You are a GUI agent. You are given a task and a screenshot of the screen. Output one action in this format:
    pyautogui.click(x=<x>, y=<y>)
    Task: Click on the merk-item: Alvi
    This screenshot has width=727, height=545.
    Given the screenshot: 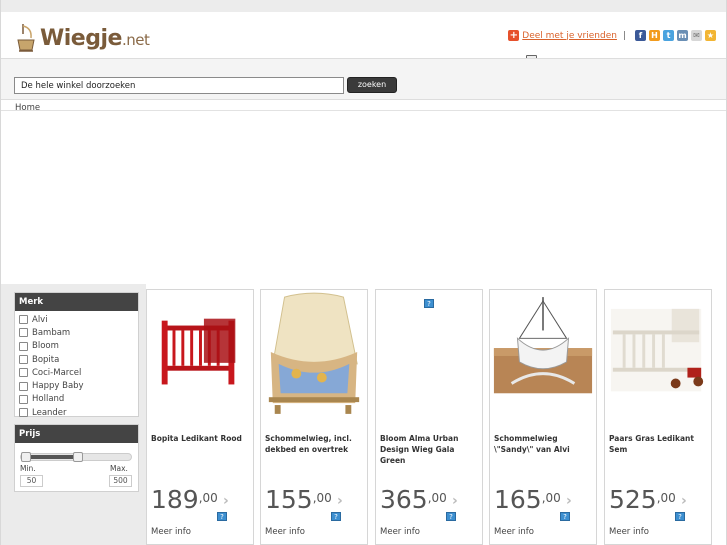 What is the action you would take?
    pyautogui.click(x=78, y=319)
    